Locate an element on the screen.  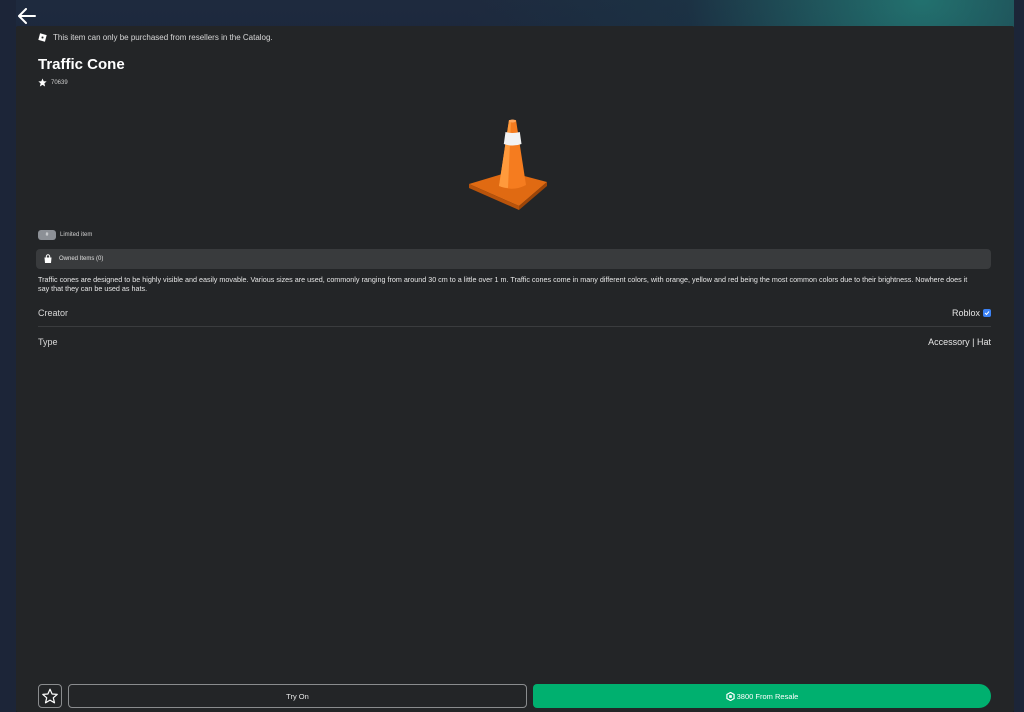
owned-items-bar: Owned Items (0) is located at coordinates (513, 259).